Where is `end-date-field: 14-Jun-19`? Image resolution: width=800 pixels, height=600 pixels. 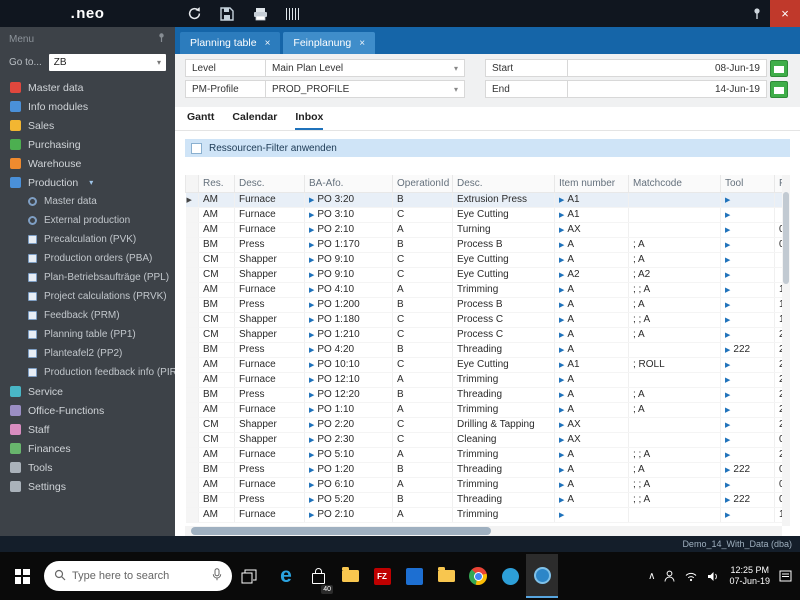 end-date-field: 14-Jun-19 is located at coordinates (667, 89).